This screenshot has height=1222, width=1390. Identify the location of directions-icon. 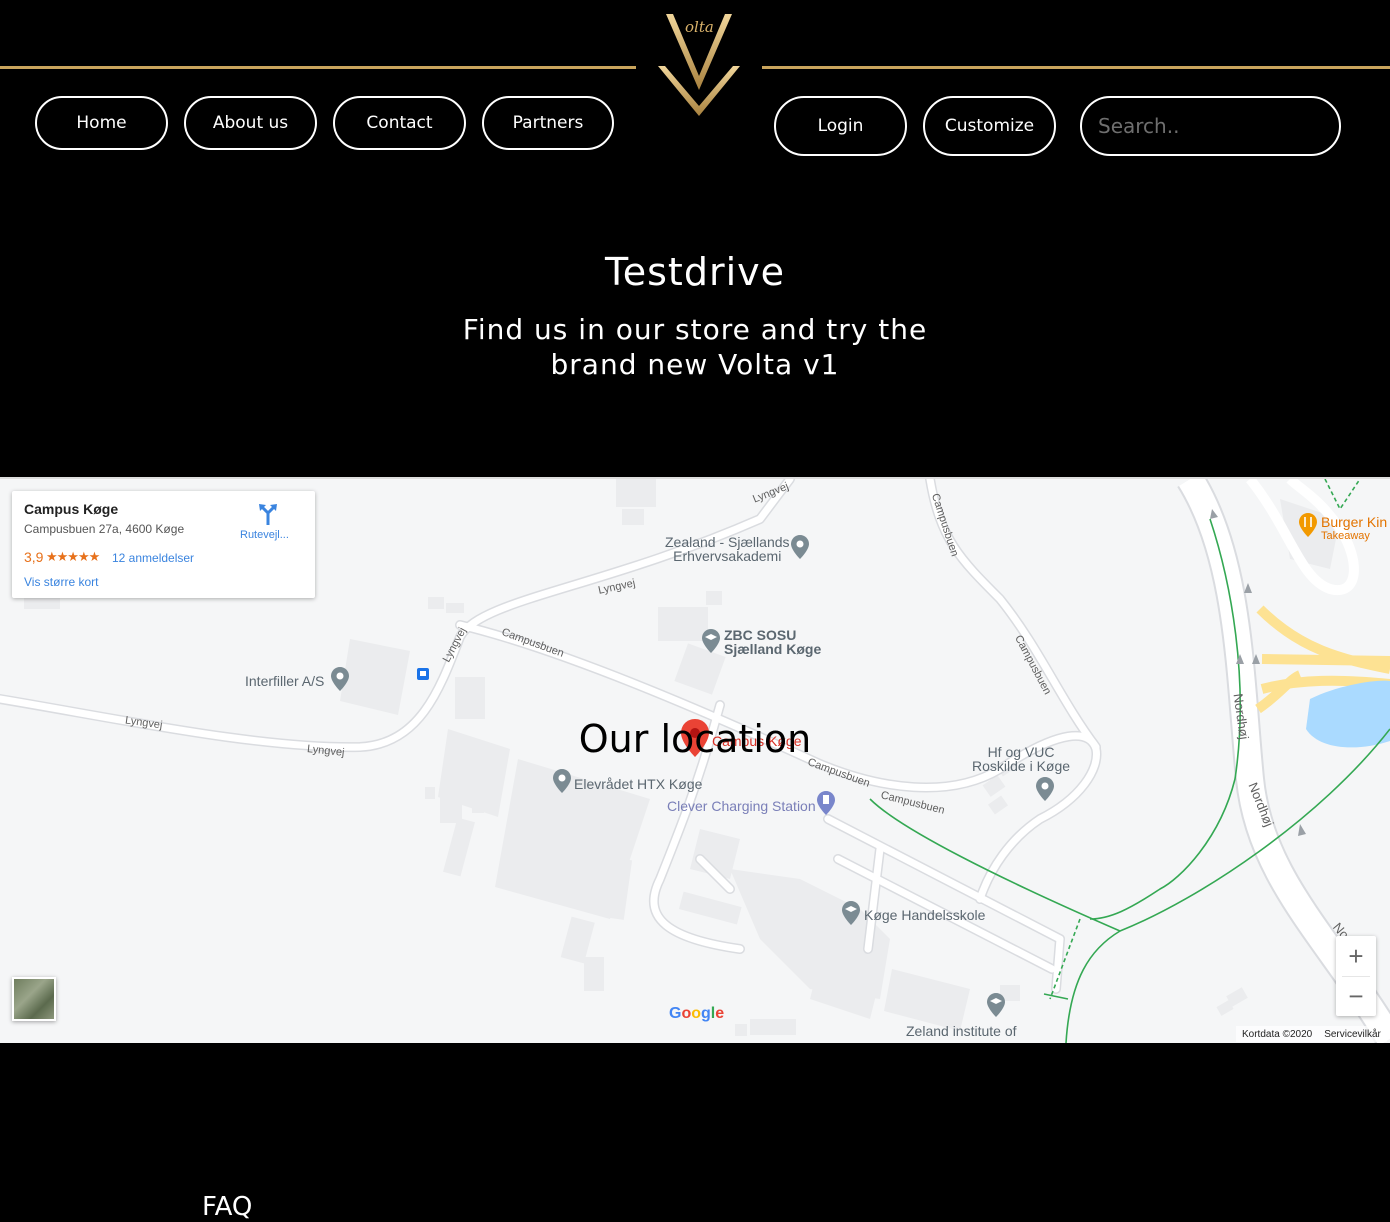
(268, 514).